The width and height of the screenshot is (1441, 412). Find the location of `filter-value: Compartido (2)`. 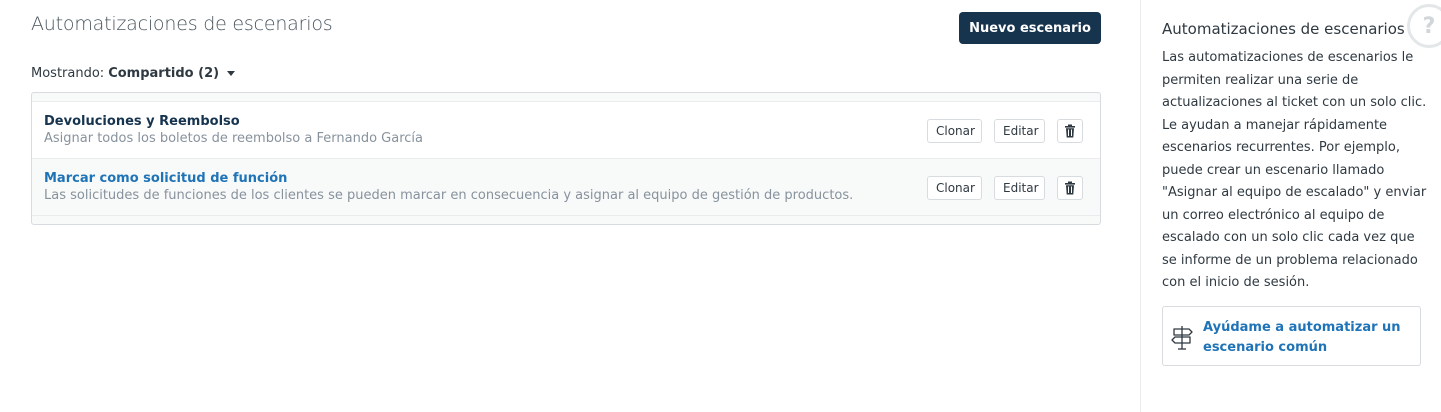

filter-value: Compartido (2) is located at coordinates (164, 73).